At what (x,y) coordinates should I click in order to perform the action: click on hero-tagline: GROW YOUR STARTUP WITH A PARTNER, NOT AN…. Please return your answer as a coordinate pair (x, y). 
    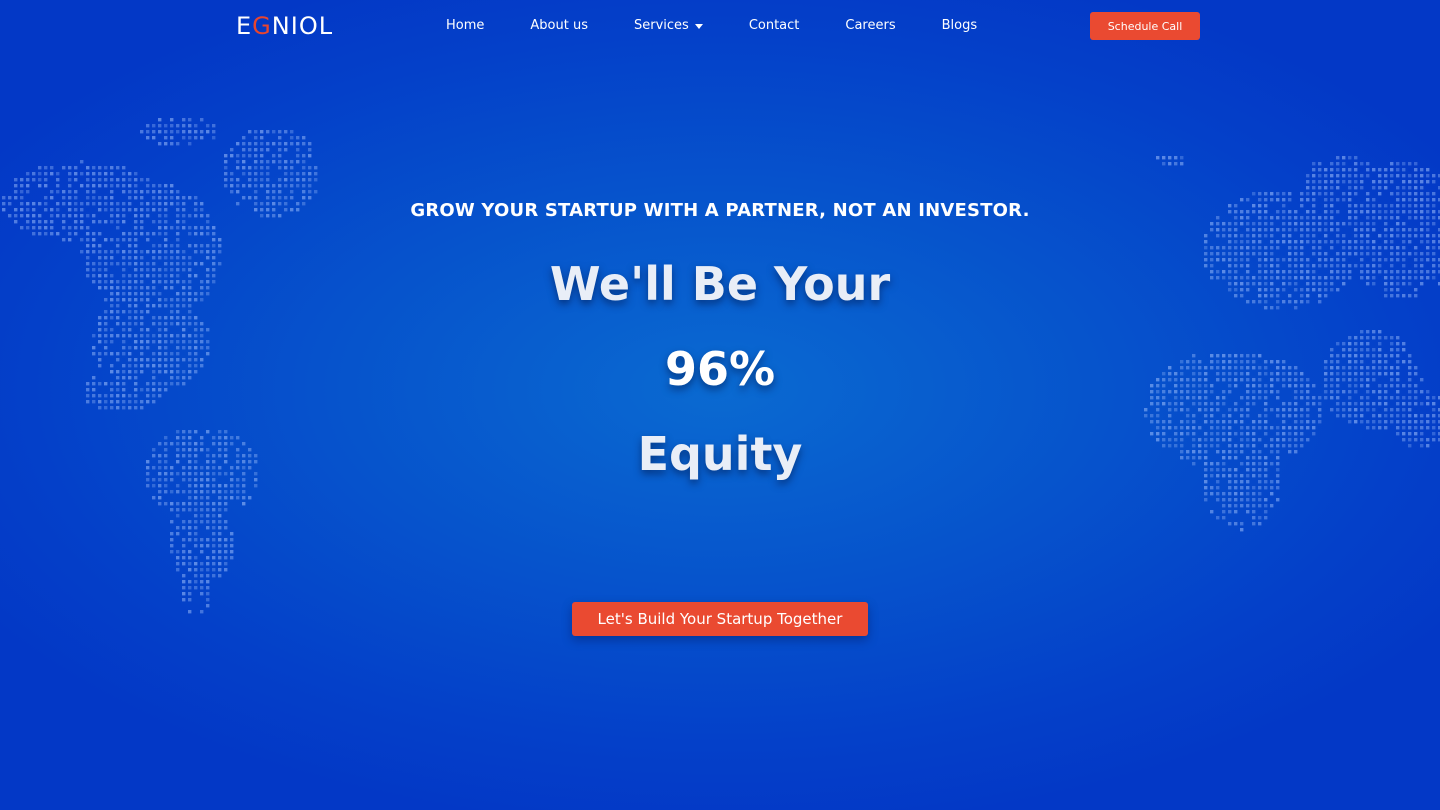
    Looking at the image, I should click on (720, 210).